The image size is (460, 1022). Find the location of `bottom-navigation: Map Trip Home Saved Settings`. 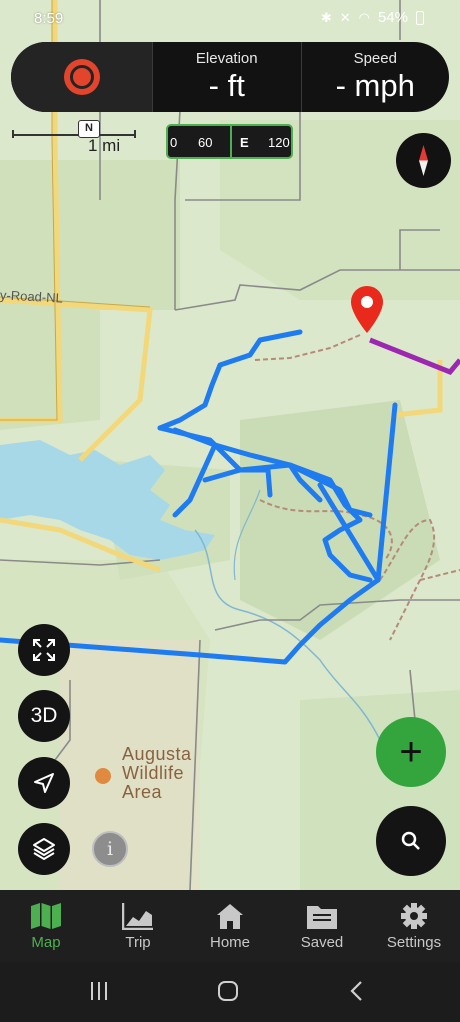

bottom-navigation: Map Trip Home Saved Settings is located at coordinates (230, 926).